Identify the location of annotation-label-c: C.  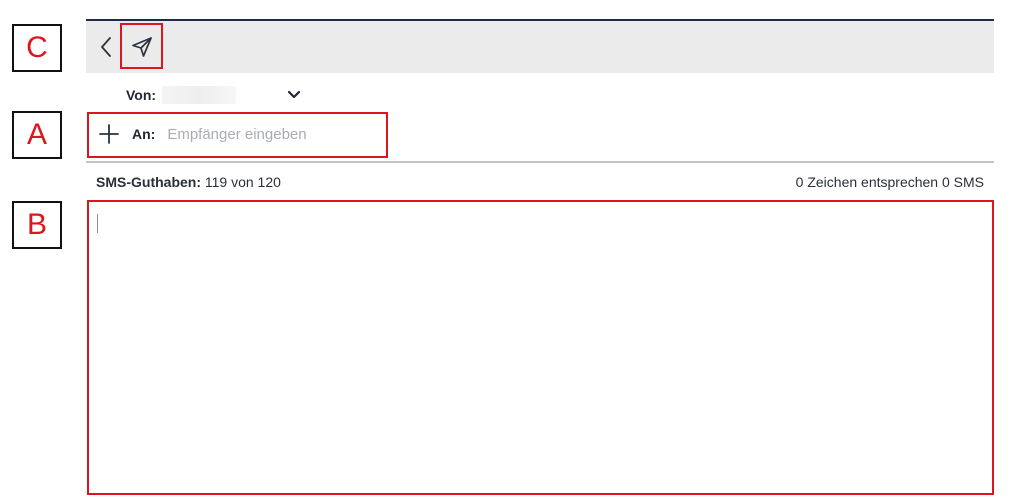
(37, 48).